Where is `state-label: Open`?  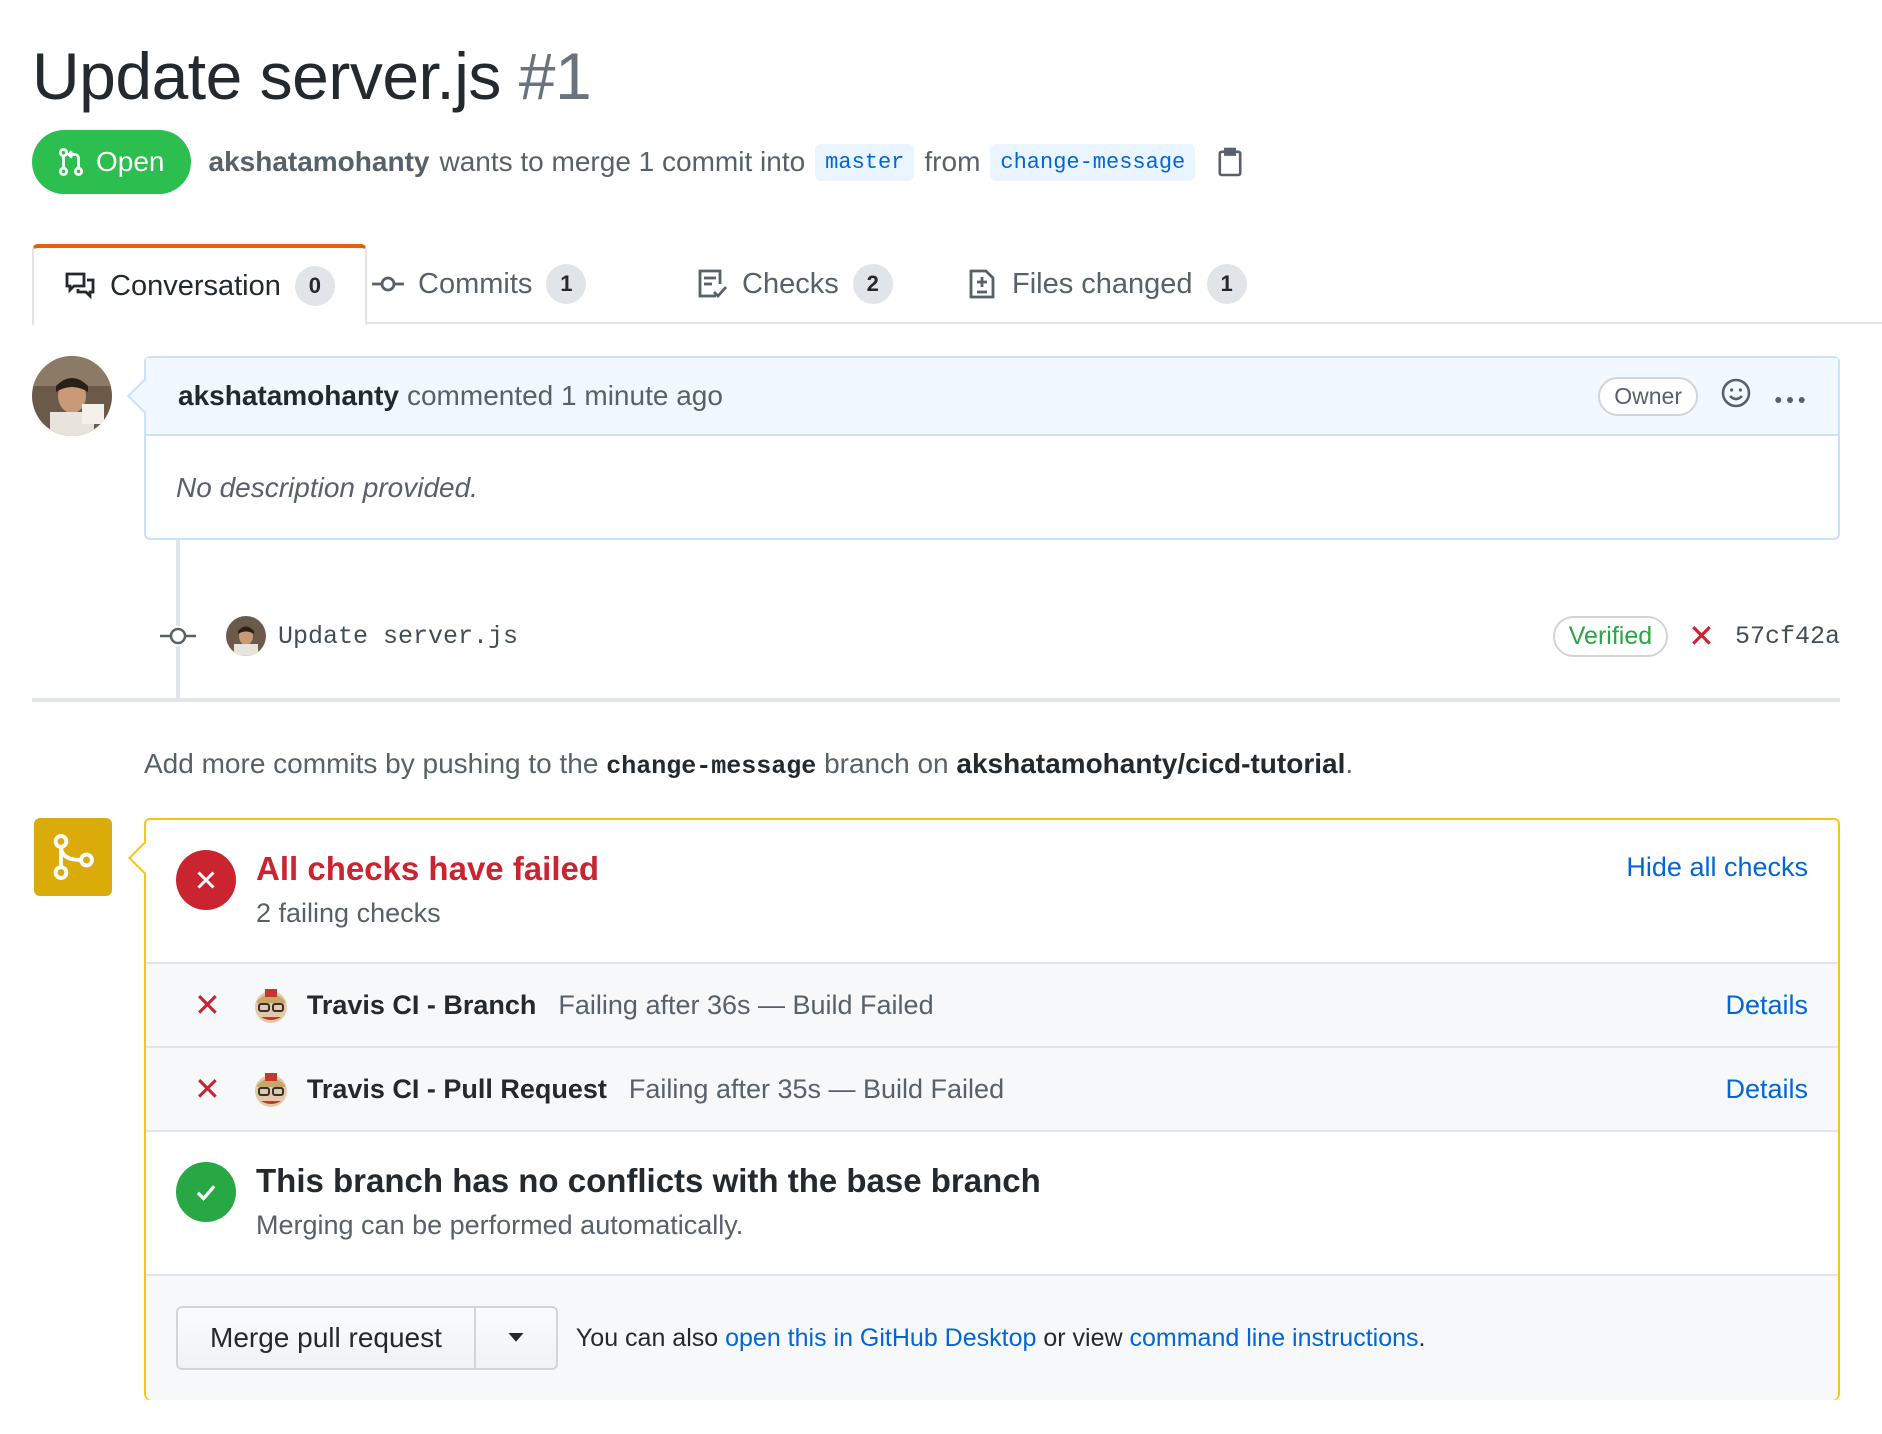
state-label: Open is located at coordinates (130, 161).